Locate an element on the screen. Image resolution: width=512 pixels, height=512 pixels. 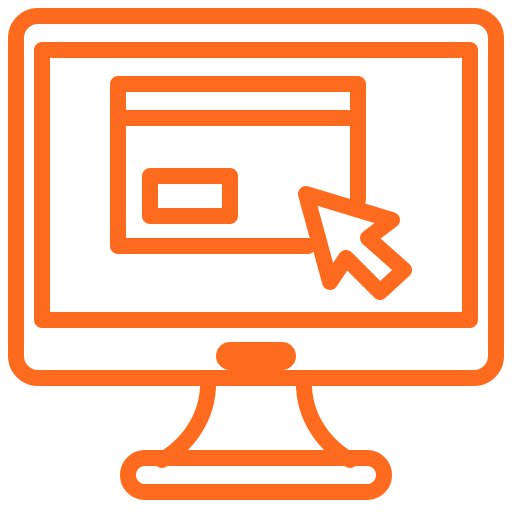
button-icon is located at coordinates (190, 196).